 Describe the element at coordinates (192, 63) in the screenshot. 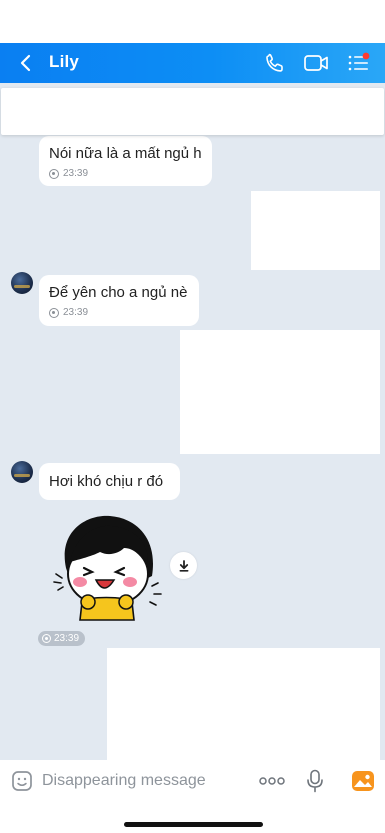

I see `chat-header: Lily` at that location.